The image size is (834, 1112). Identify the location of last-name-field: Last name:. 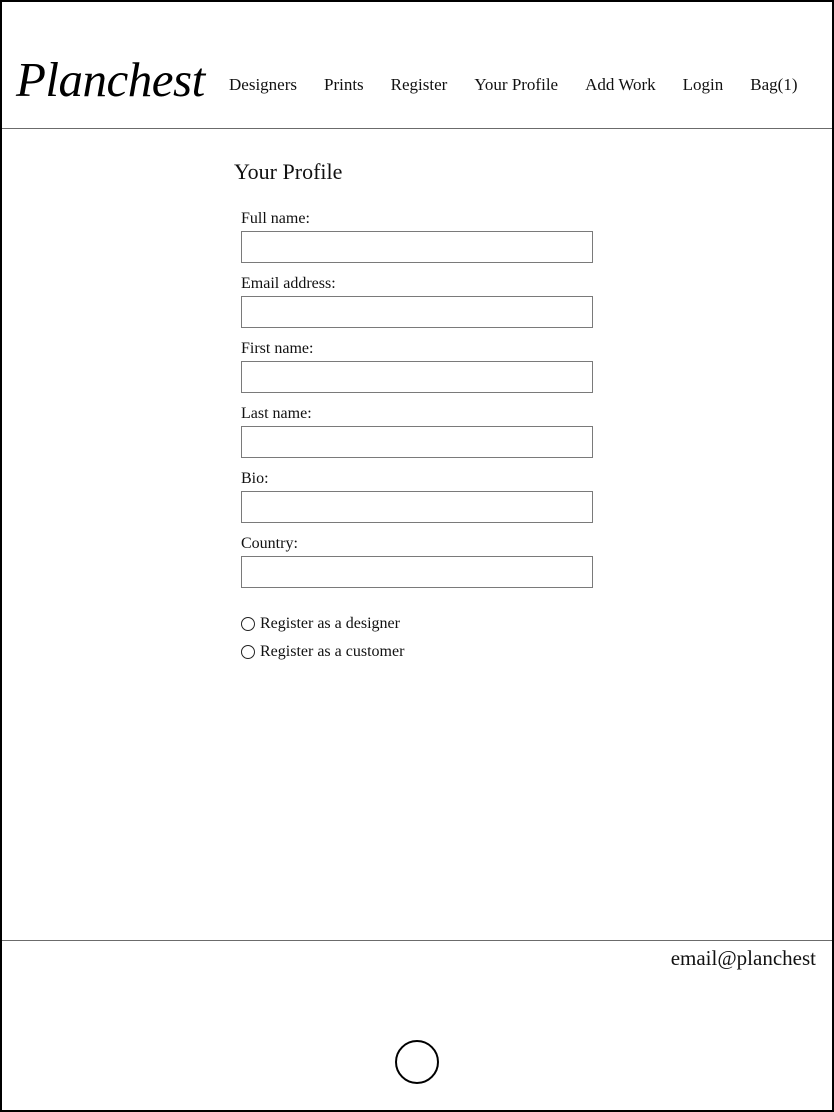
(418, 435).